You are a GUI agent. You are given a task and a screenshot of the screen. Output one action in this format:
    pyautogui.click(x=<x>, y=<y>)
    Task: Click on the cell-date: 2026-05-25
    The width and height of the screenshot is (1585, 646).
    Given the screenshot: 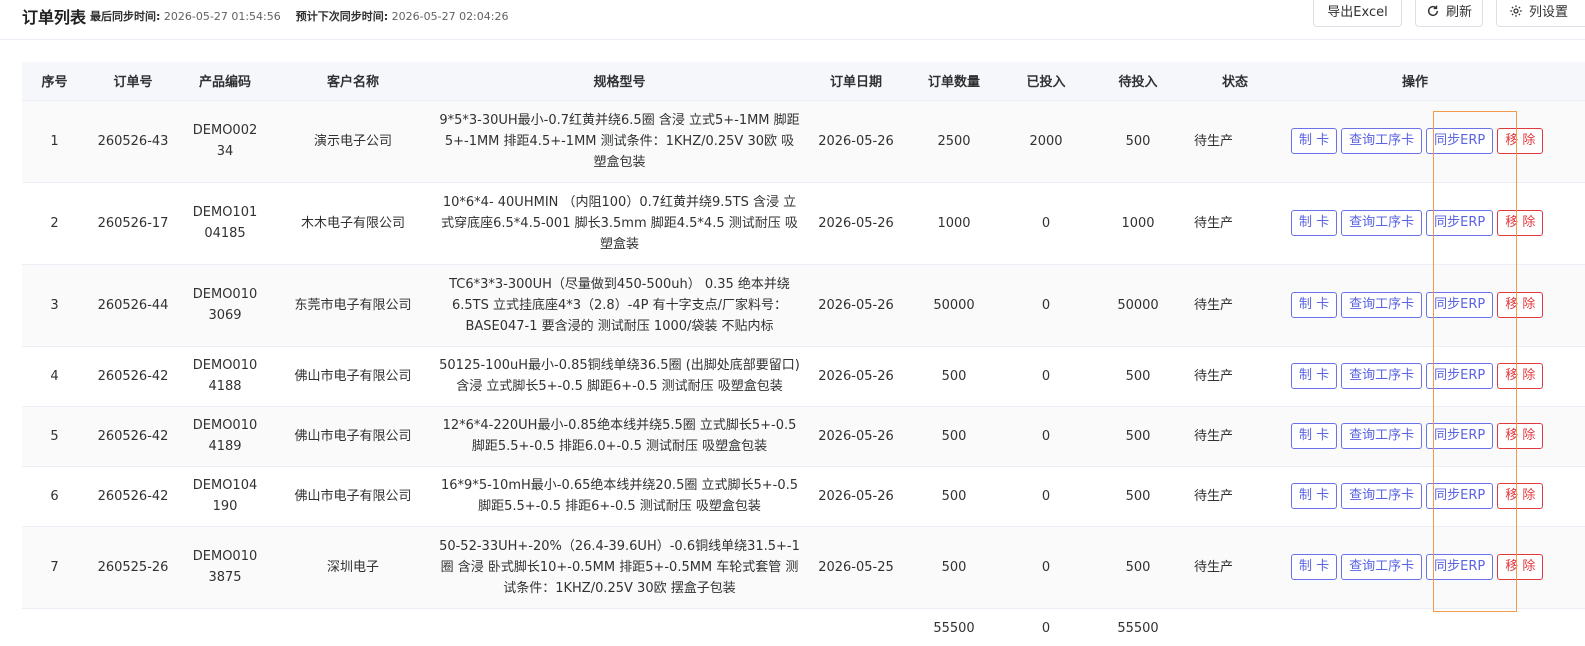 What is the action you would take?
    pyautogui.click(x=856, y=567)
    